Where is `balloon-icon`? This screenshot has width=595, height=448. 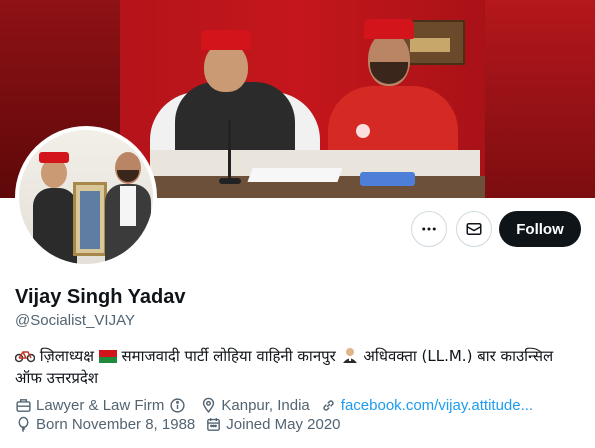 balloon-icon is located at coordinates (23, 424).